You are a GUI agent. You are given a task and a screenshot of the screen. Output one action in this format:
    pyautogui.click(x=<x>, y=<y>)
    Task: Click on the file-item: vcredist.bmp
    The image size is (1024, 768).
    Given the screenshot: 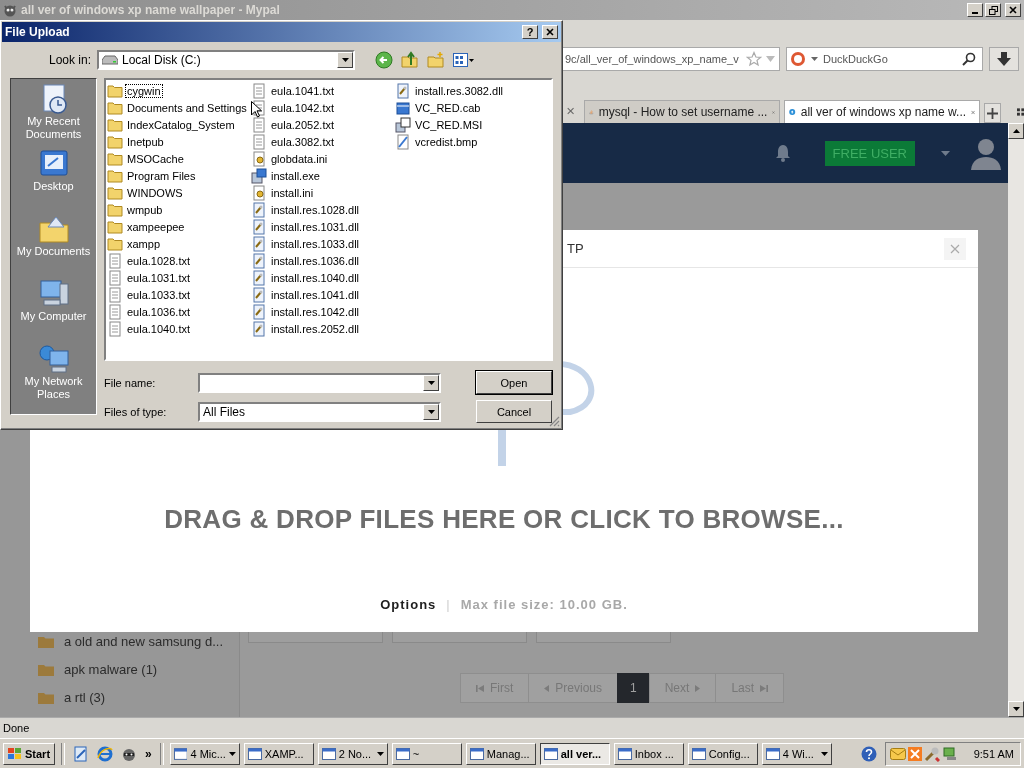 What is the action you would take?
    pyautogui.click(x=446, y=141)
    